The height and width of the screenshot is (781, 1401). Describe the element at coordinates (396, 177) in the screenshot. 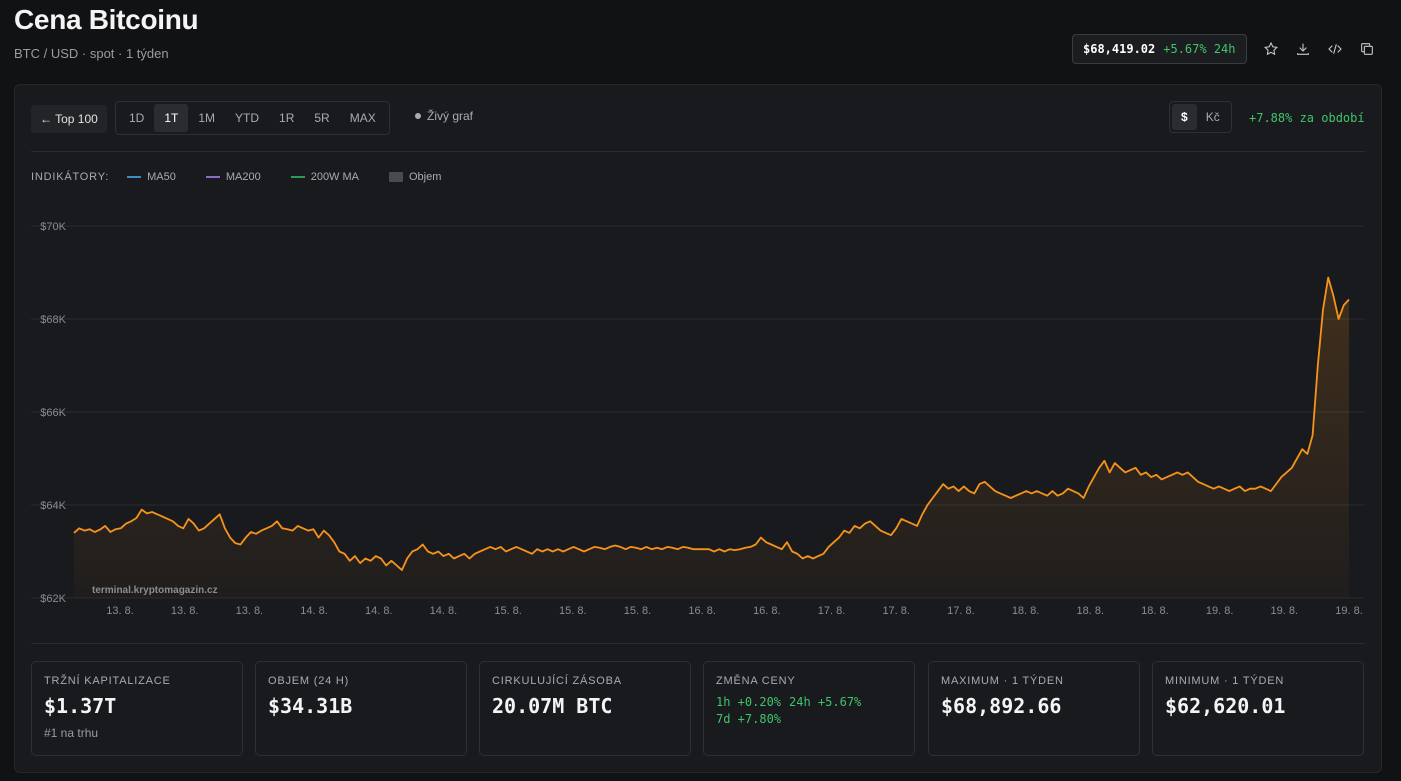

I see `volume-swatch` at that location.